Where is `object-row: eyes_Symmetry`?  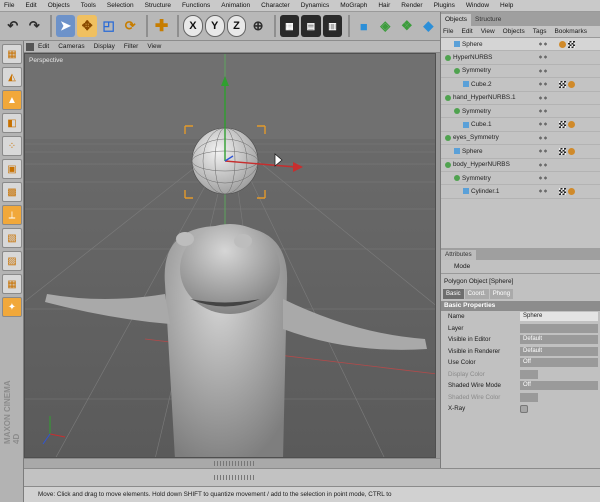
object-row: eyes_Symmetry is located at coordinates (520, 139).